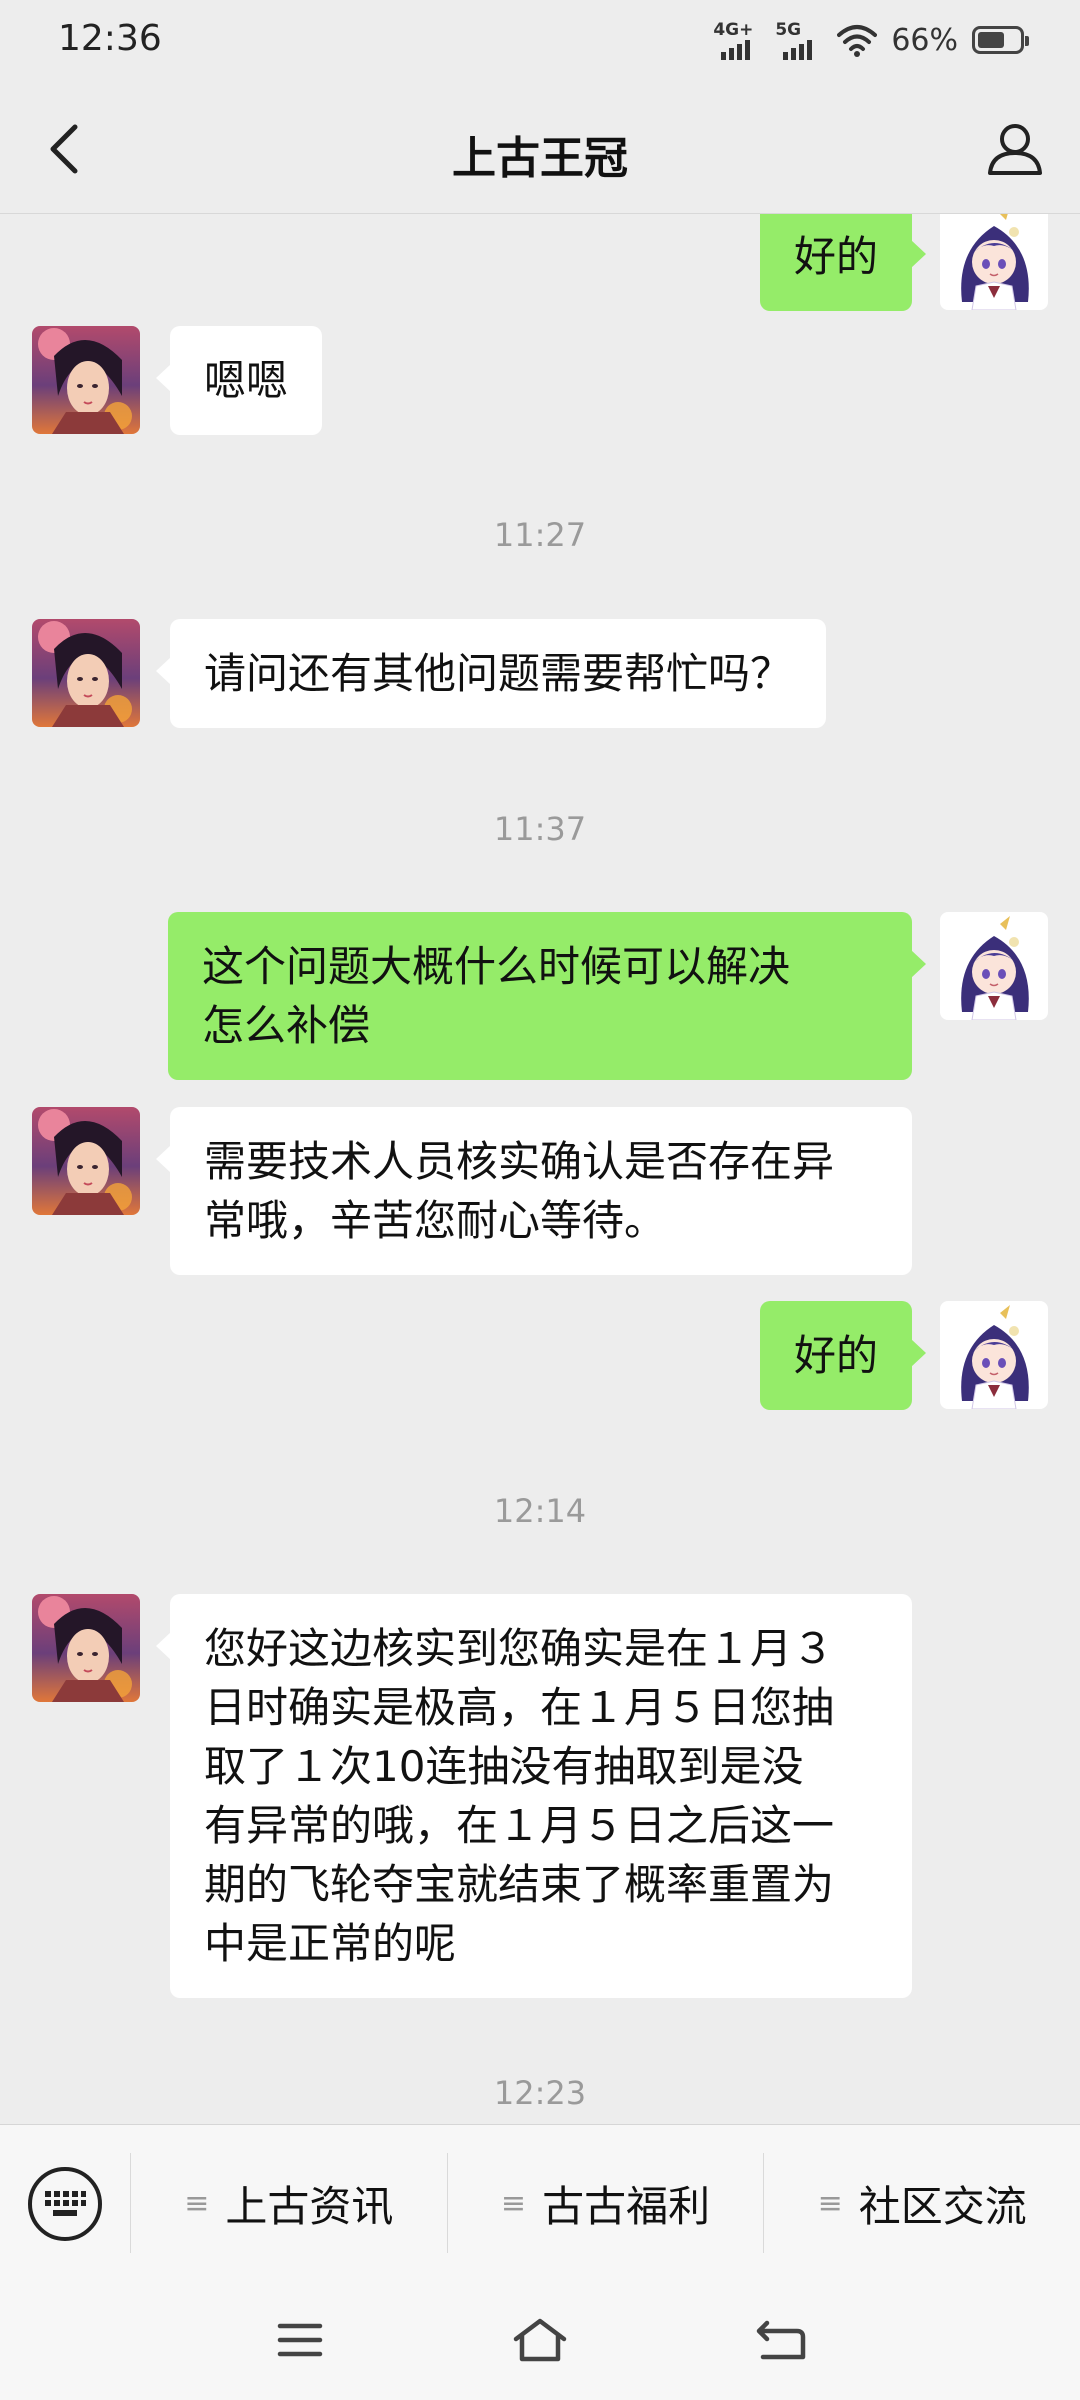 The width and height of the screenshot is (1080, 2400). Describe the element at coordinates (435, 1220) in the screenshot. I see `message-line: 常哦，辛苦您耐心等待。` at that location.